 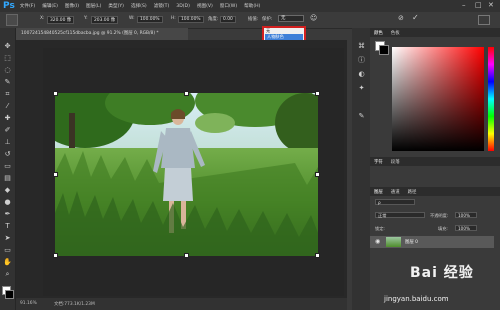 I want to click on transform-handle-bc, so click(x=186, y=255).